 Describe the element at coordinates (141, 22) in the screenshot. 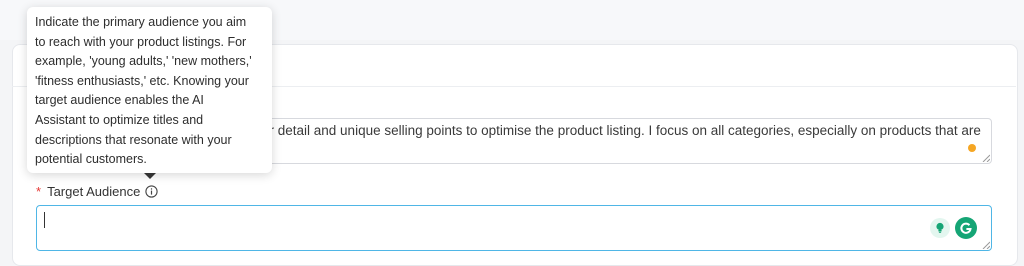

I see `tooltip-line: Indicate the primary audience you aim` at that location.